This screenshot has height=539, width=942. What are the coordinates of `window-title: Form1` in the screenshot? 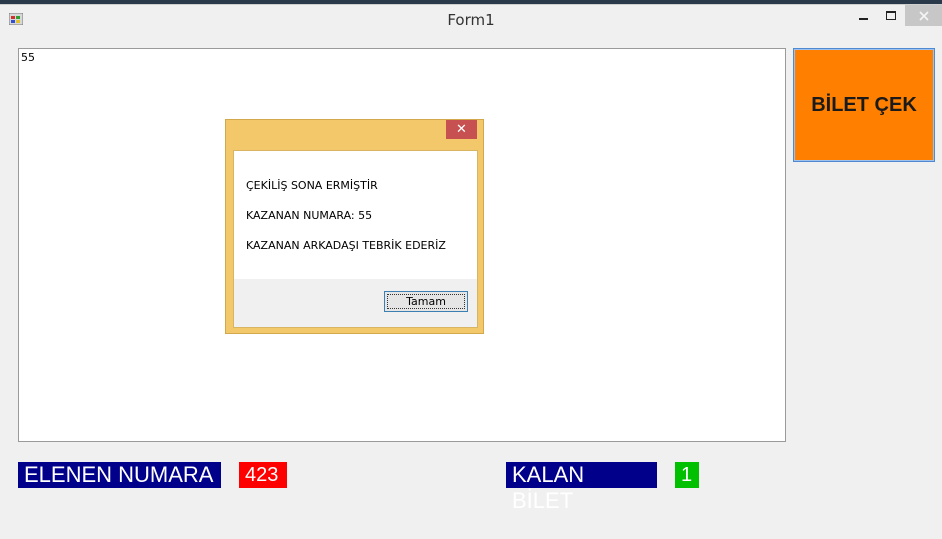 It's located at (471, 20).